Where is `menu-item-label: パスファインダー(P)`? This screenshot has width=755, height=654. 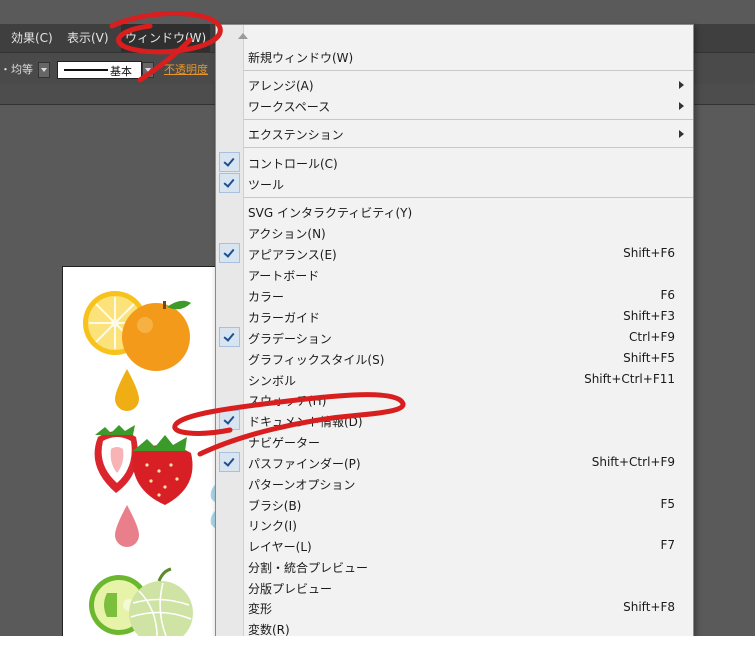 menu-item-label: パスファインダー(P) is located at coordinates (304, 464).